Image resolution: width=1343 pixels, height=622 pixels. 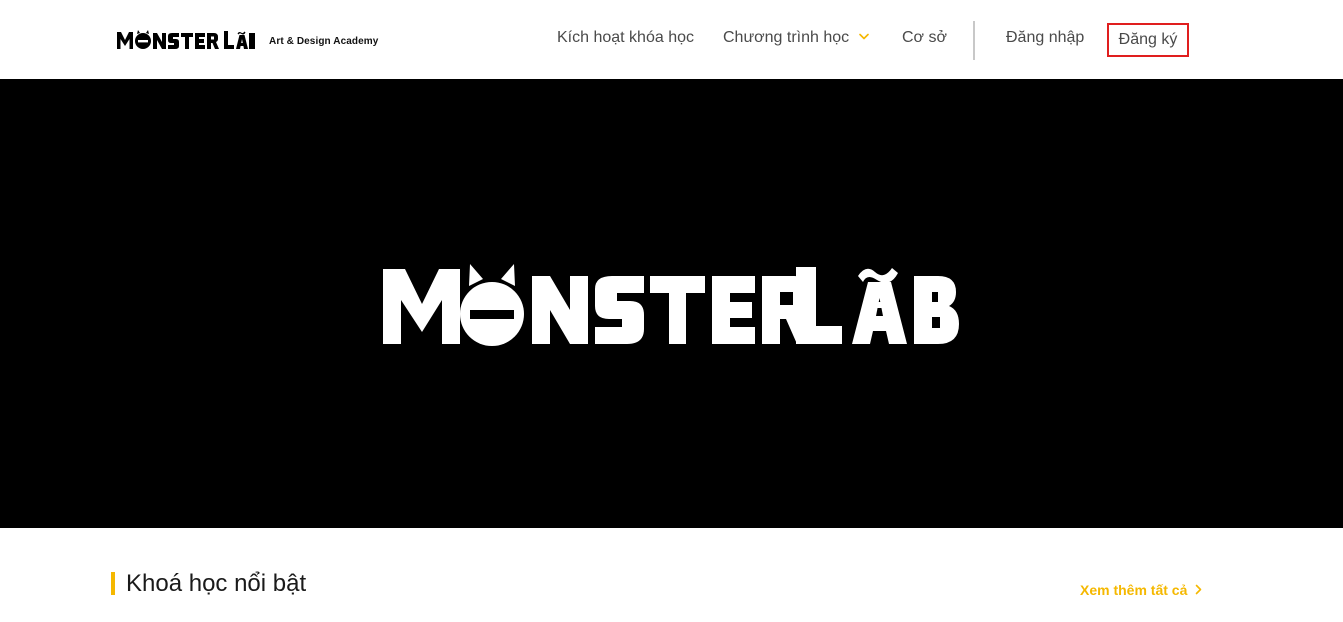 I want to click on site-logo: Art & Design Academy, so click(x=247, y=40).